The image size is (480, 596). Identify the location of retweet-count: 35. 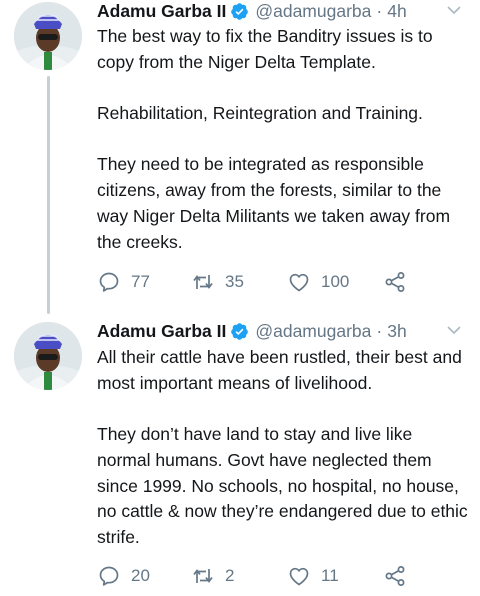
(234, 281).